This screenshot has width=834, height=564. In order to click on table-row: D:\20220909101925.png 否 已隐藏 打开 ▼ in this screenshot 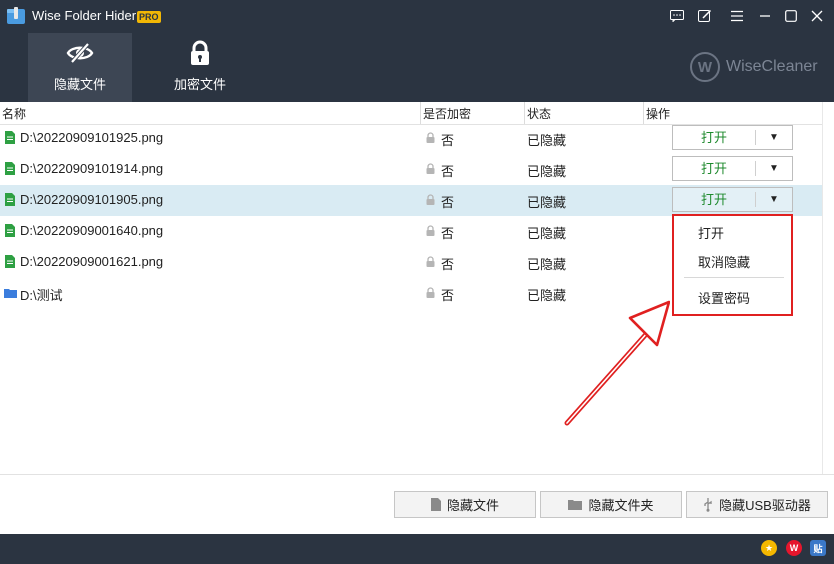, I will do `click(411, 138)`.